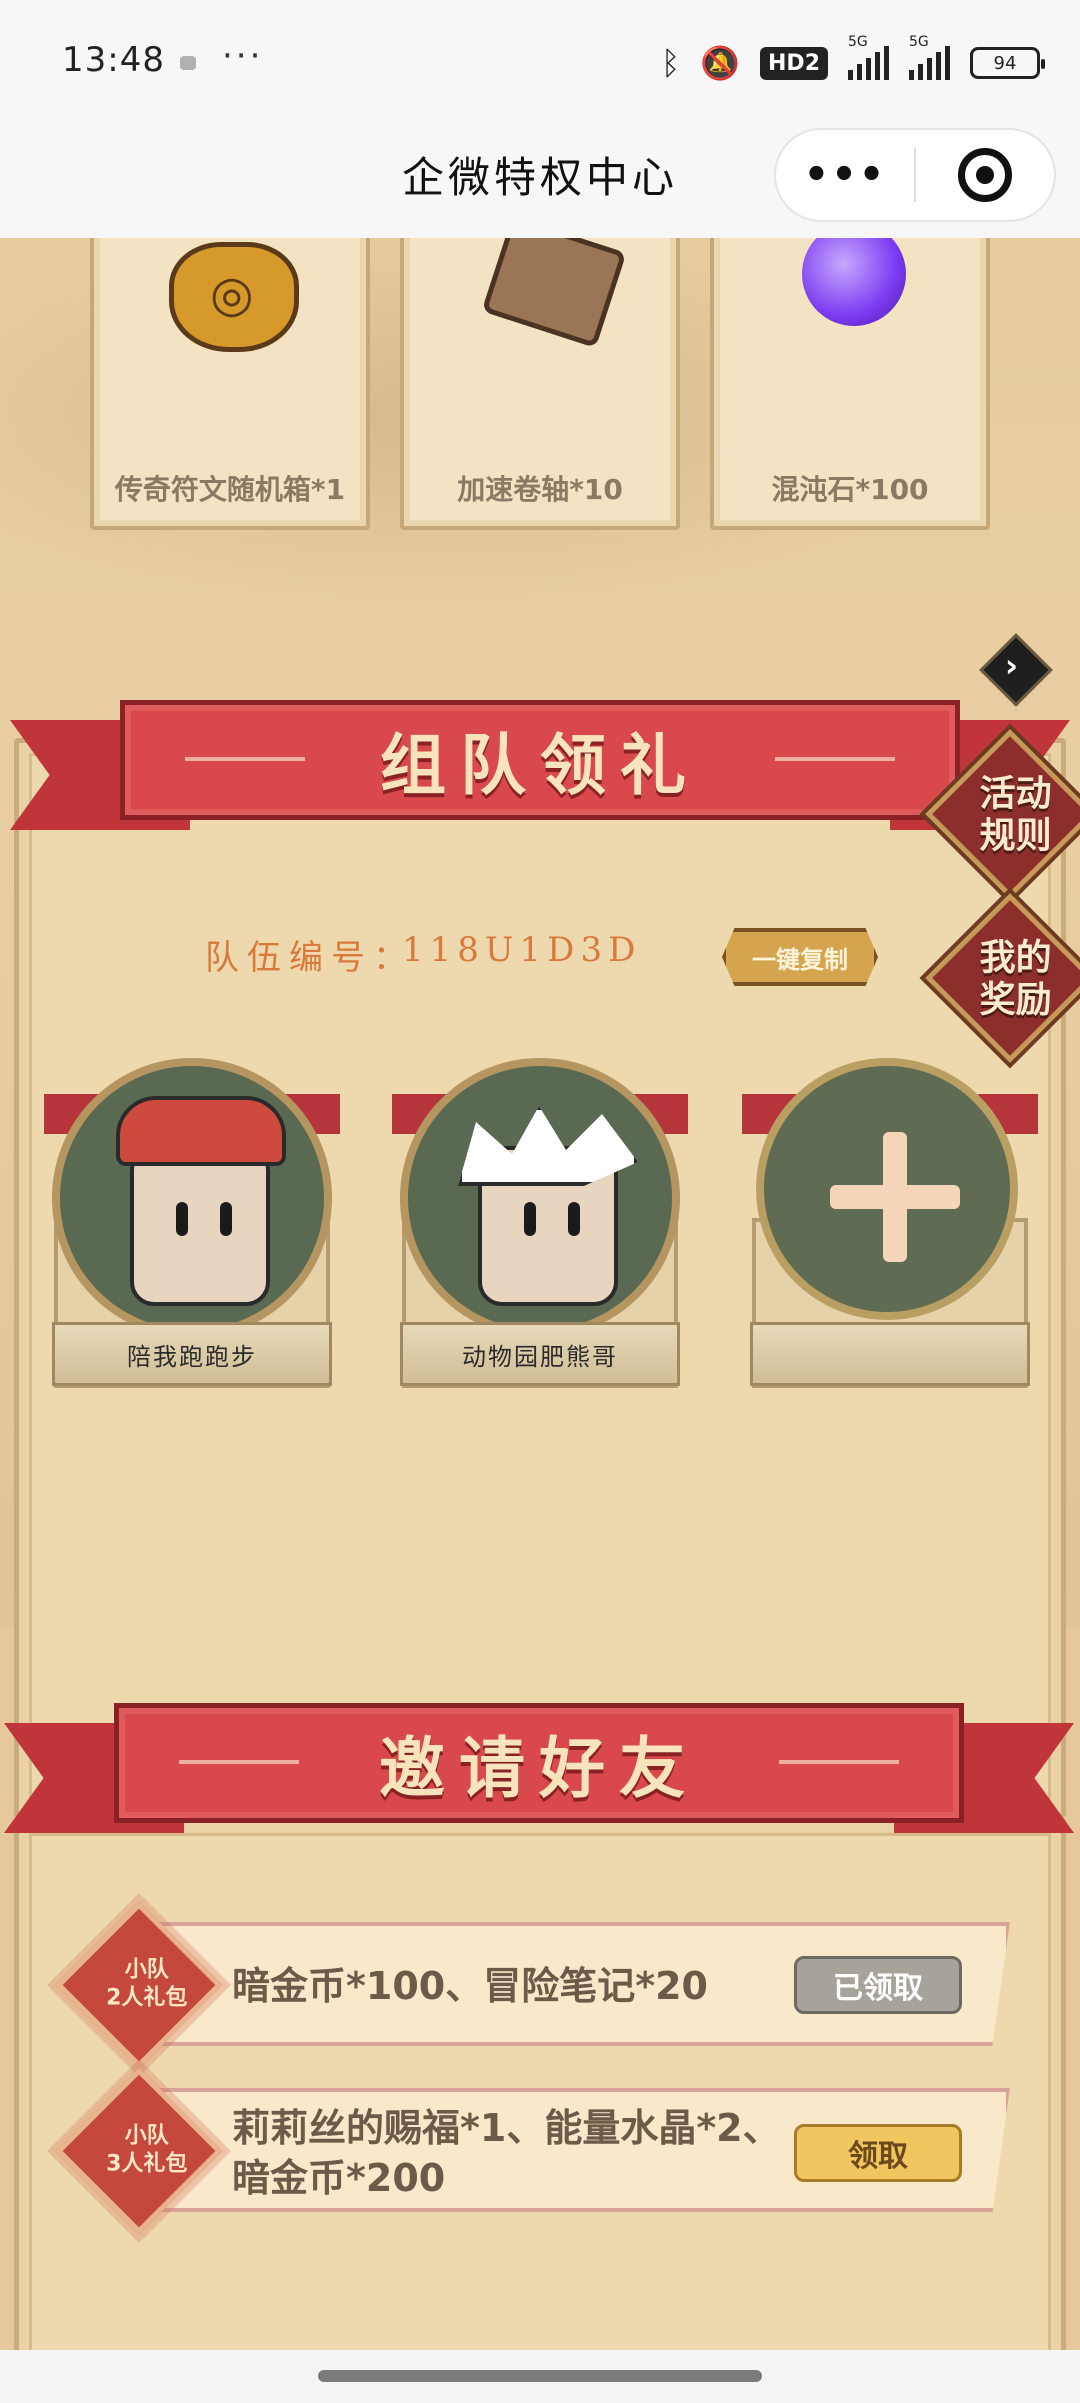 The width and height of the screenshot is (1080, 2403). What do you see at coordinates (1011, 665) in the screenshot?
I see `chevron-right-icon: ›` at bounding box center [1011, 665].